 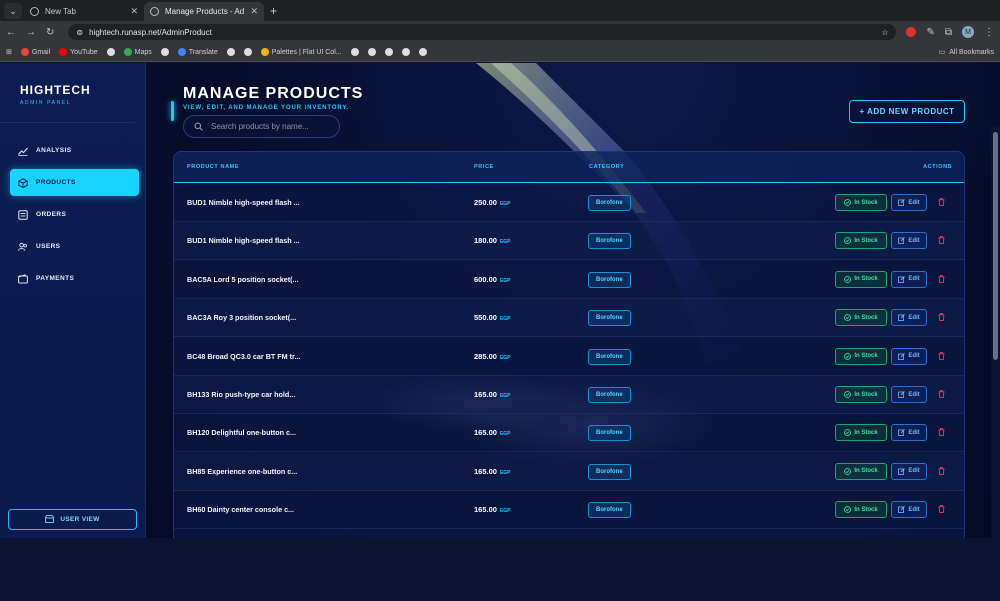 What do you see at coordinates (23, 247) in the screenshot?
I see `users-icon` at bounding box center [23, 247].